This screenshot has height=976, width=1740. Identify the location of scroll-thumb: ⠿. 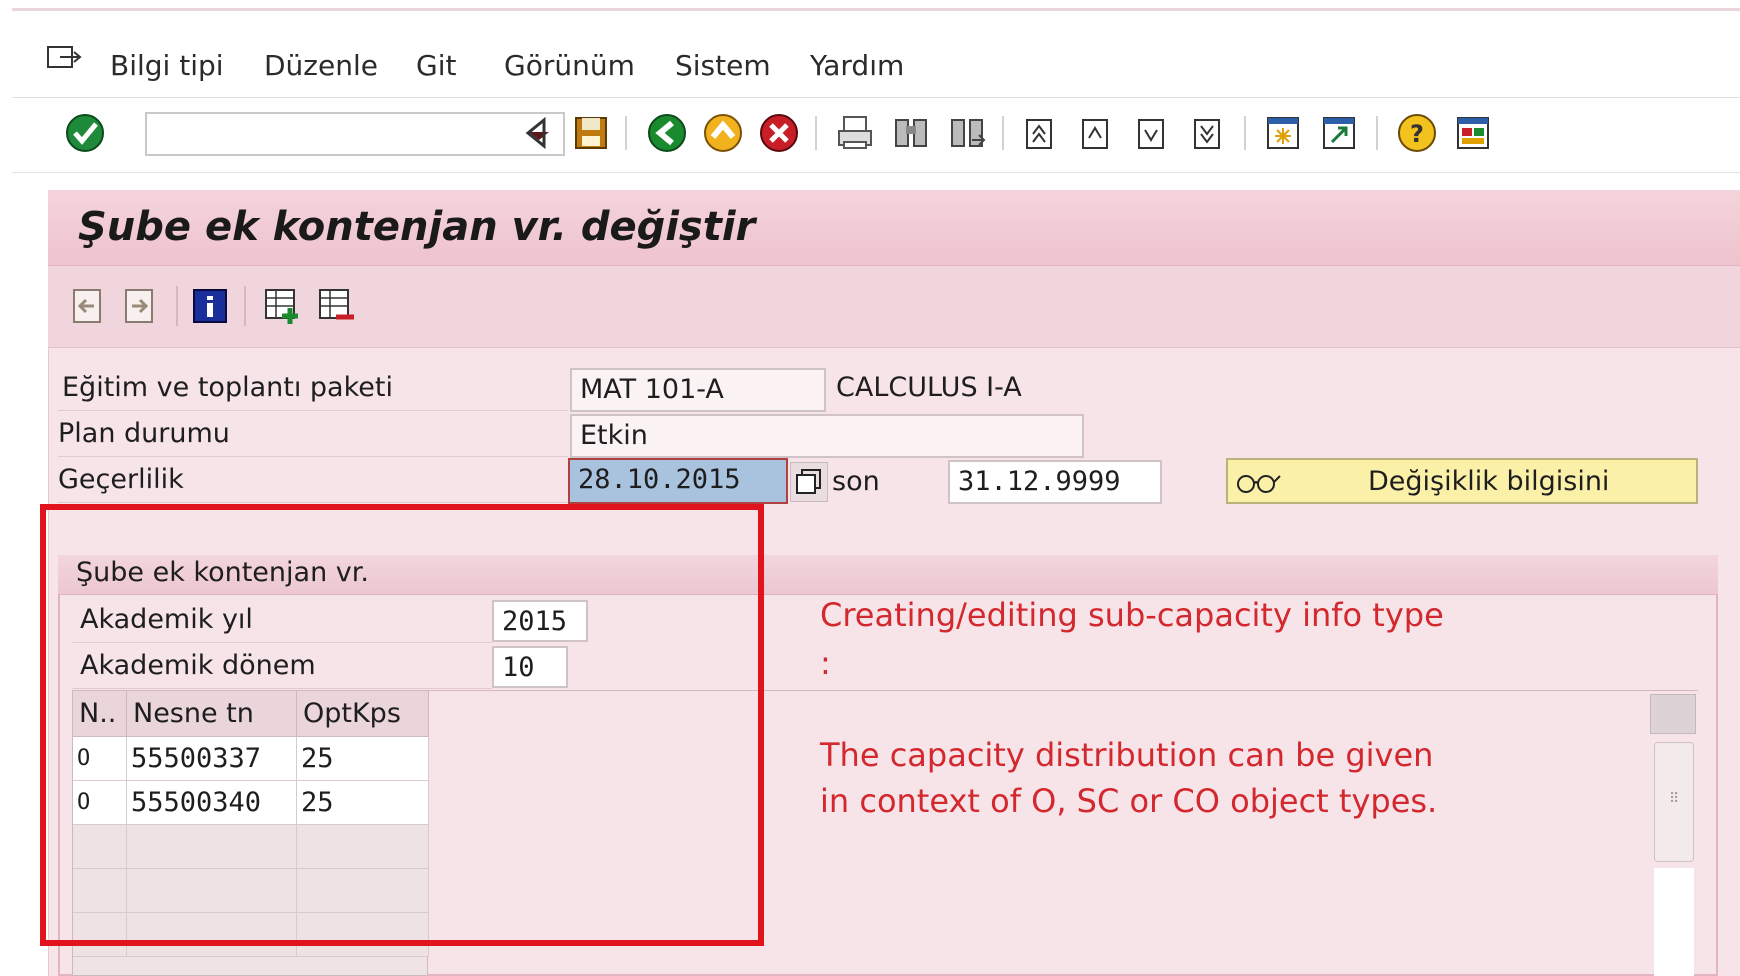
(1674, 802).